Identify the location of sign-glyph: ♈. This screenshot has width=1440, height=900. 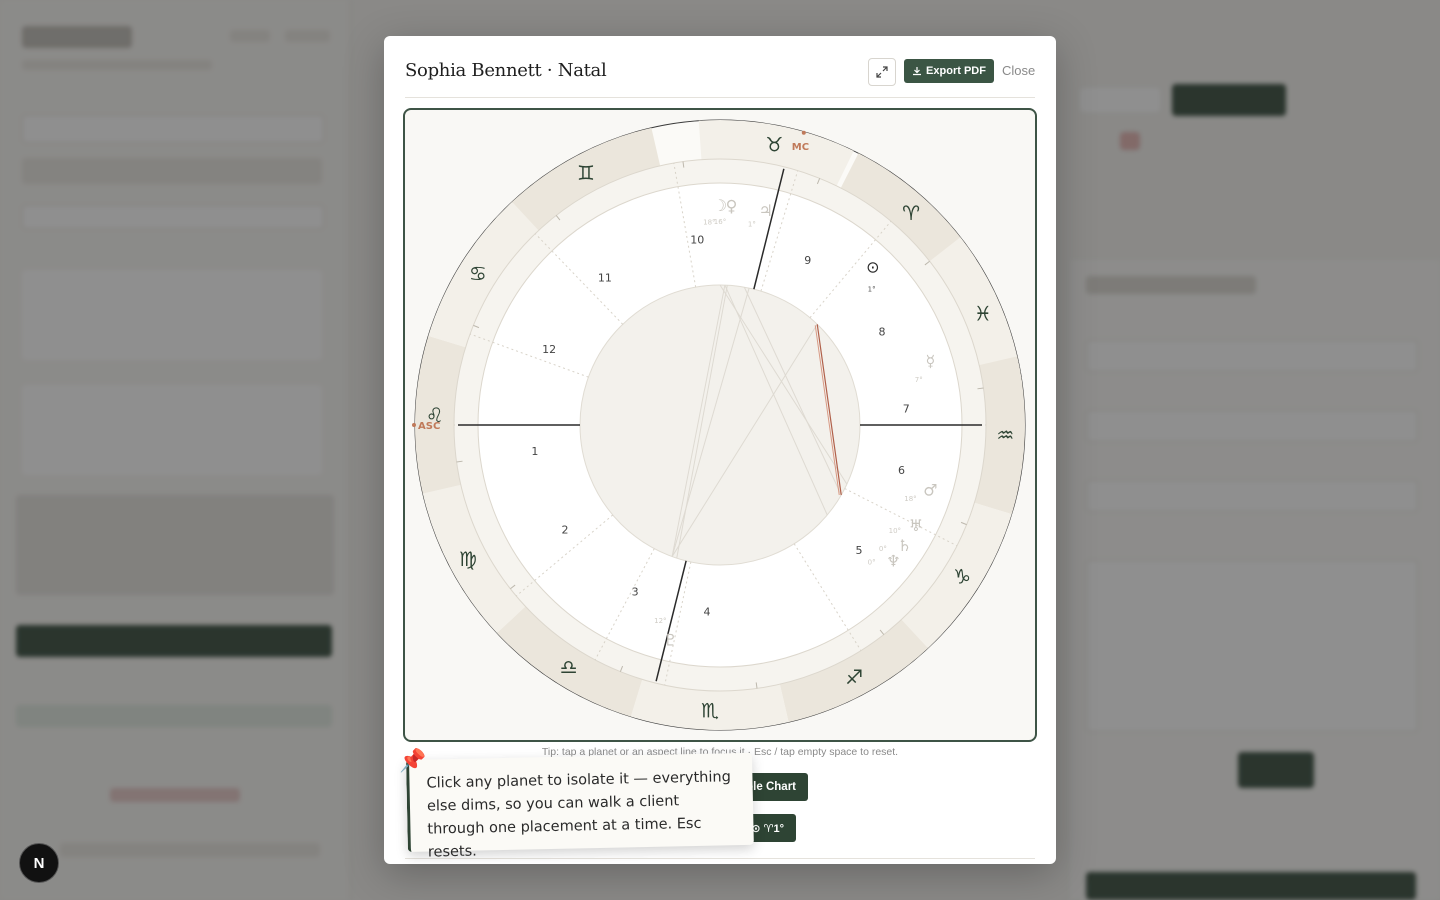
(911, 213).